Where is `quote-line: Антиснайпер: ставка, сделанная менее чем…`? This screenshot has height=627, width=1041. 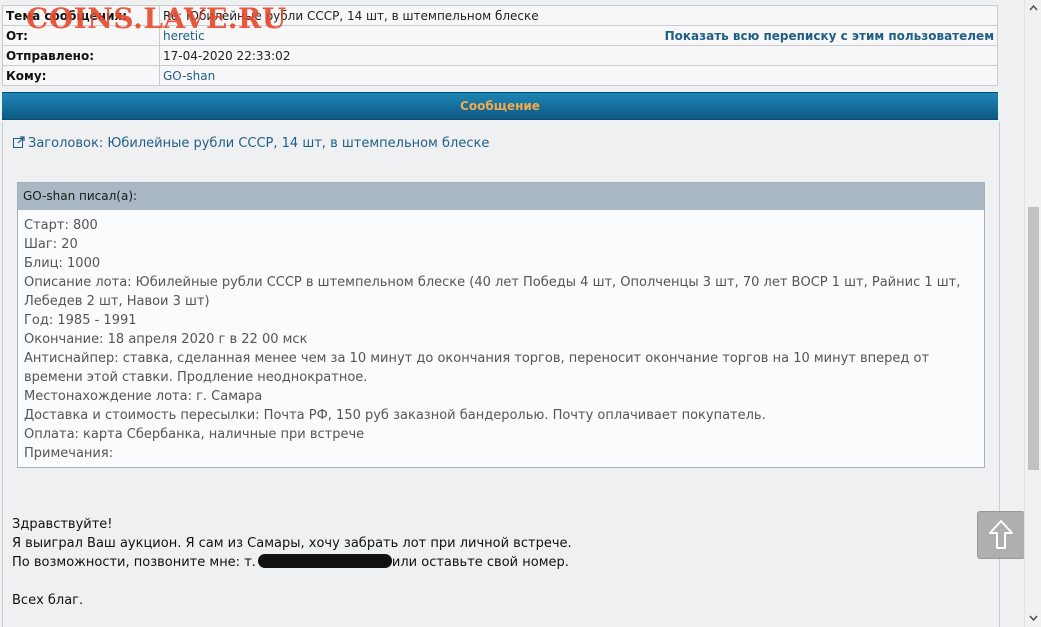 quote-line: Антиснайпер: ставка, сделанная менее чем… is located at coordinates (477, 368).